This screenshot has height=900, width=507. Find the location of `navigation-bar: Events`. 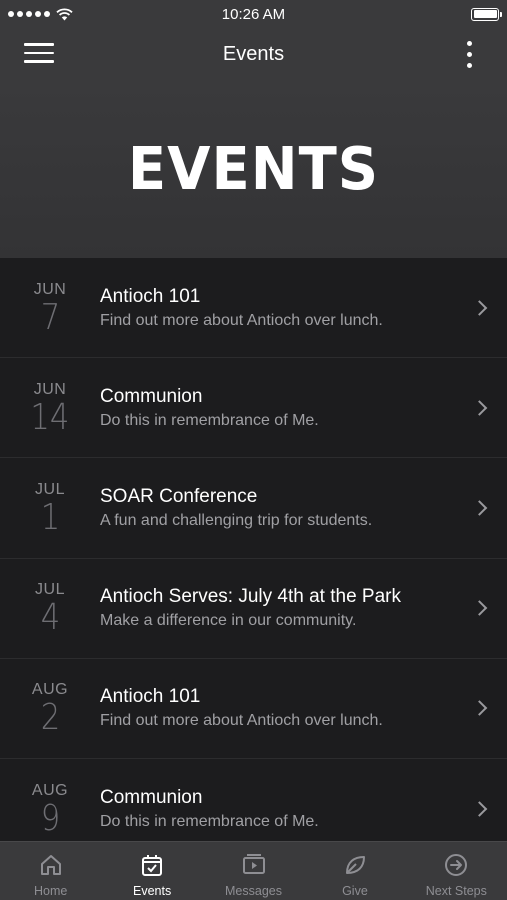

navigation-bar: Events is located at coordinates (253, 54).